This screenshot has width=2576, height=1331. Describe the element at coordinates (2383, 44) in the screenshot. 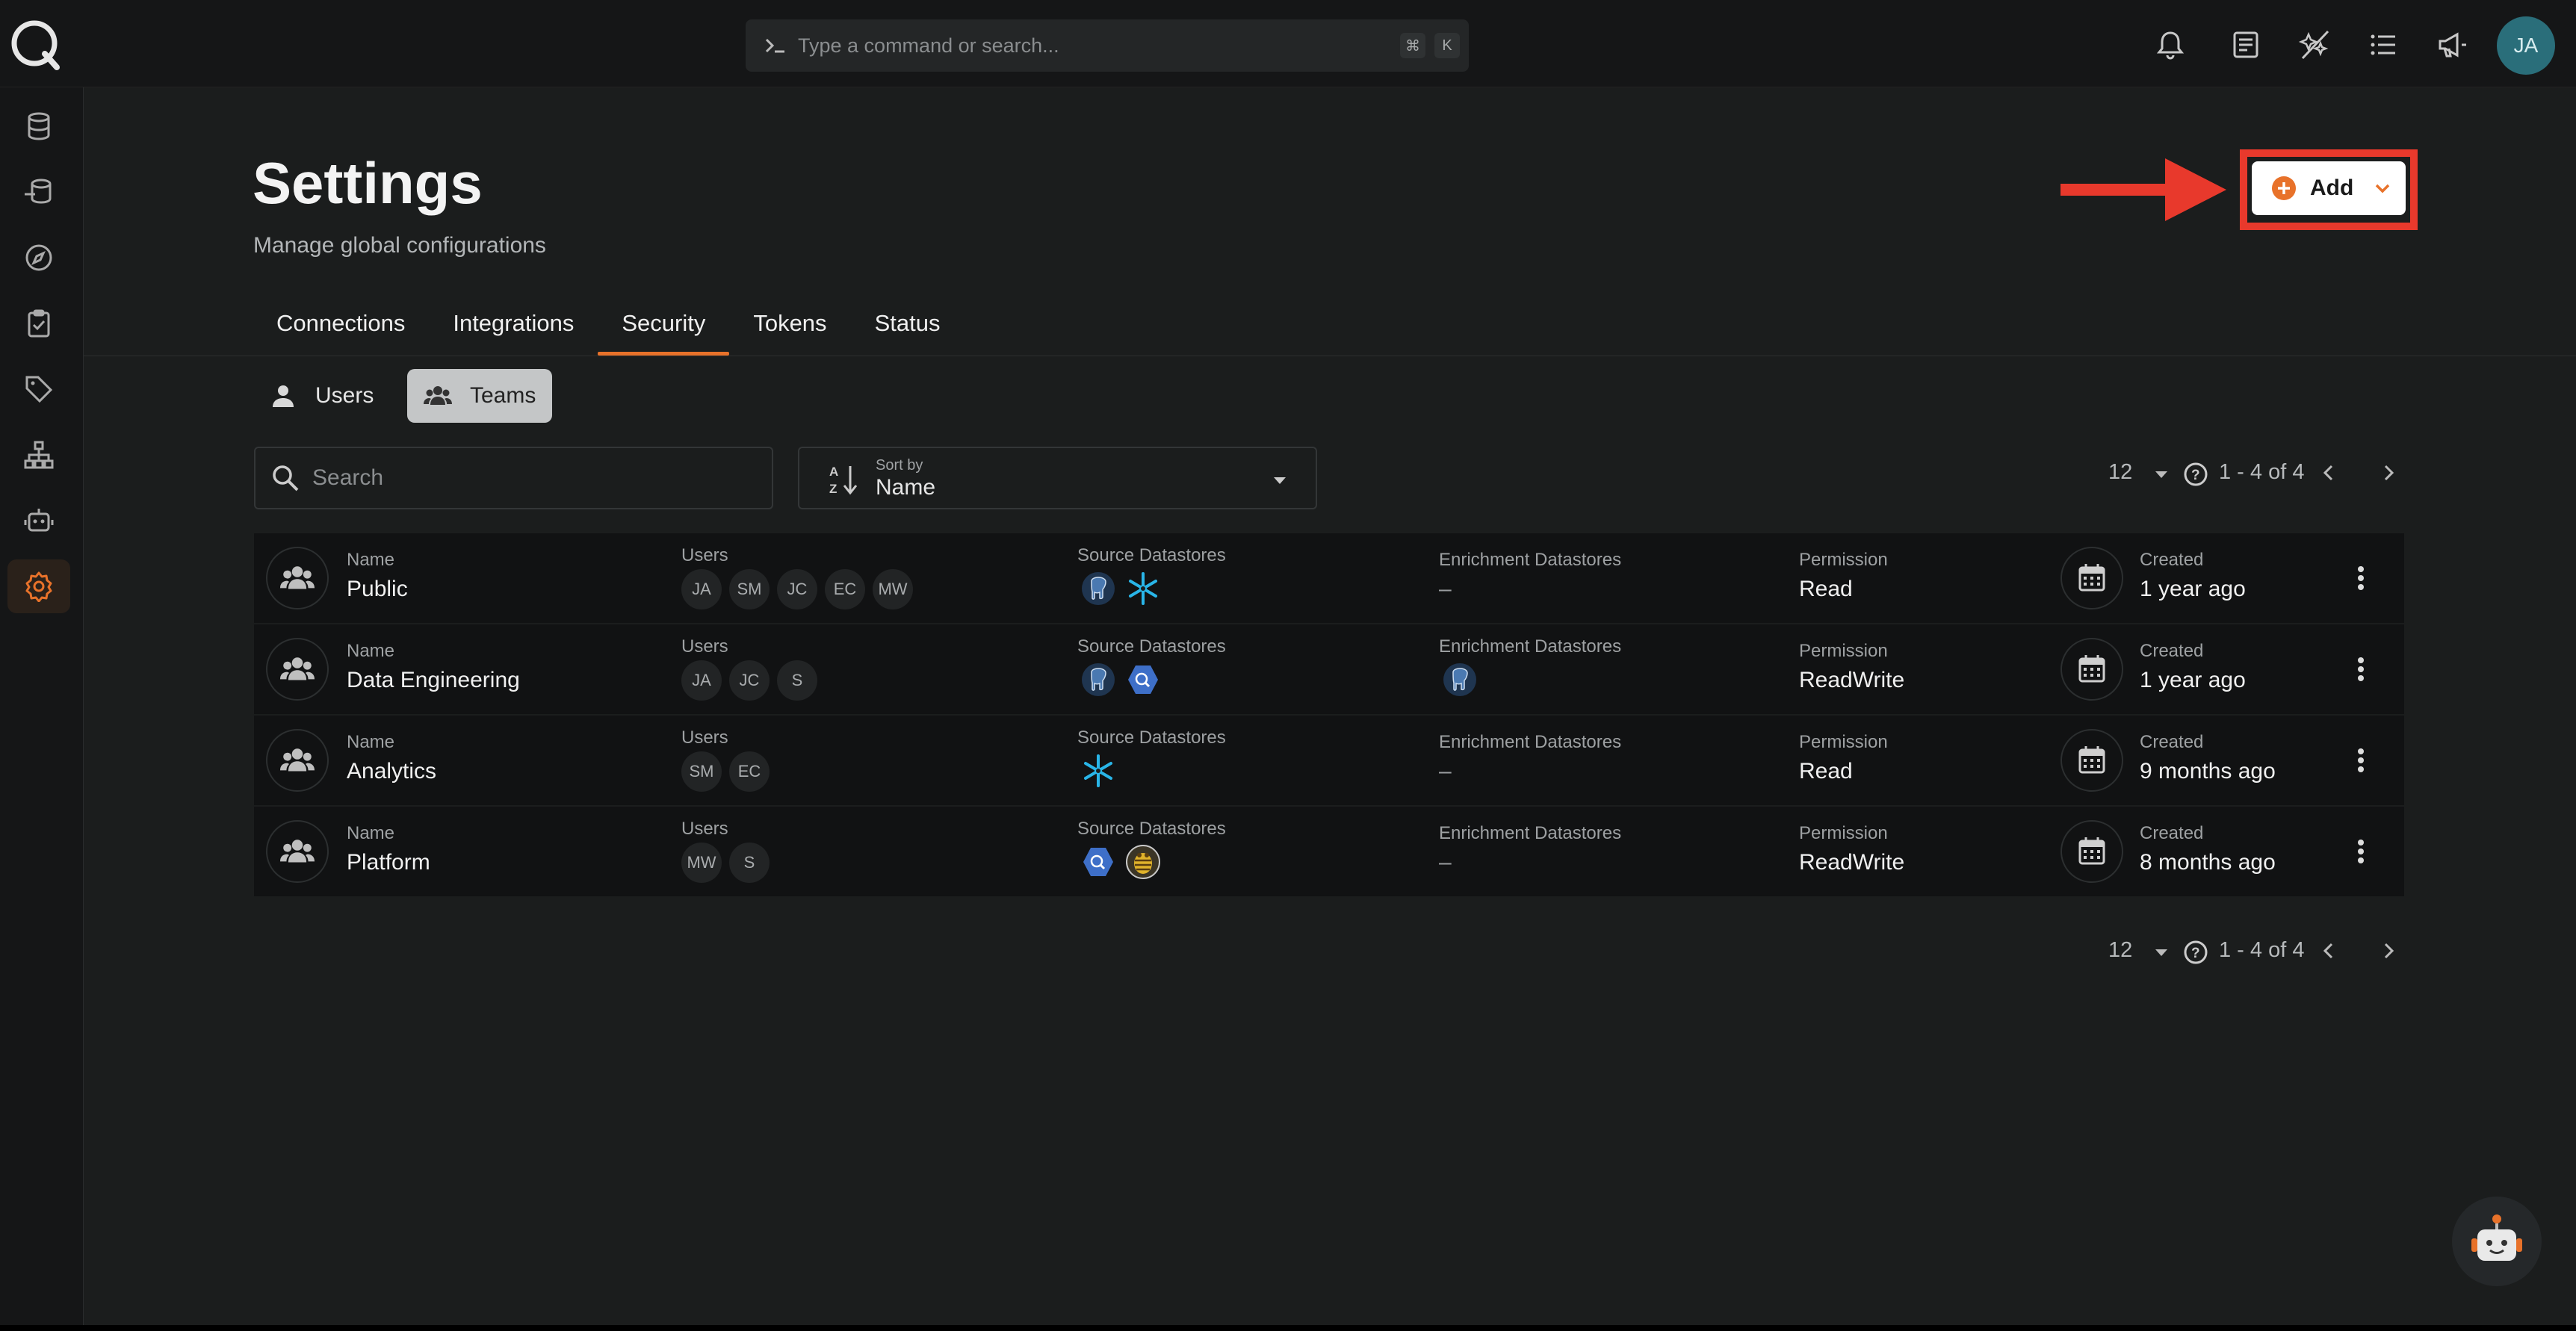

I see `list-icon` at that location.